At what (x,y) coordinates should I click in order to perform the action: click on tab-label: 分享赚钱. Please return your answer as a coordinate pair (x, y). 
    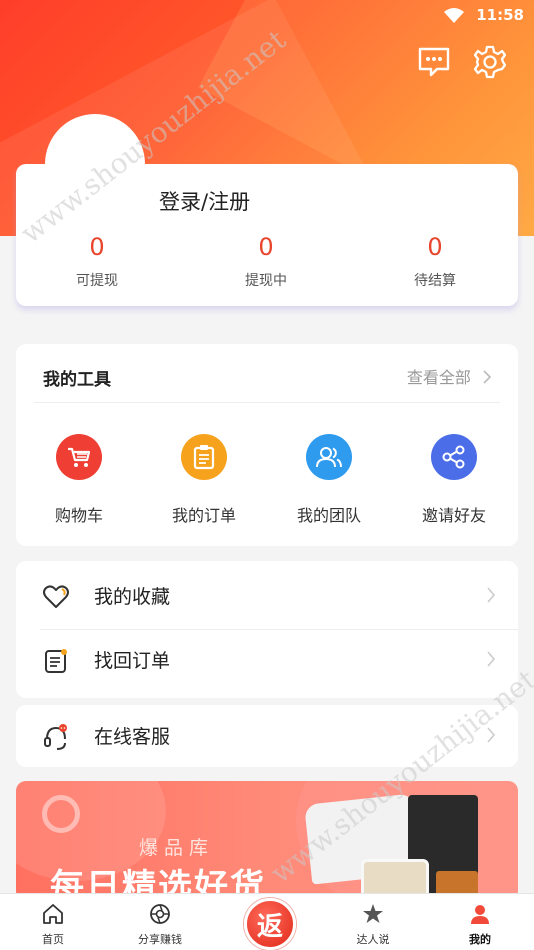
    Looking at the image, I should click on (160, 939).